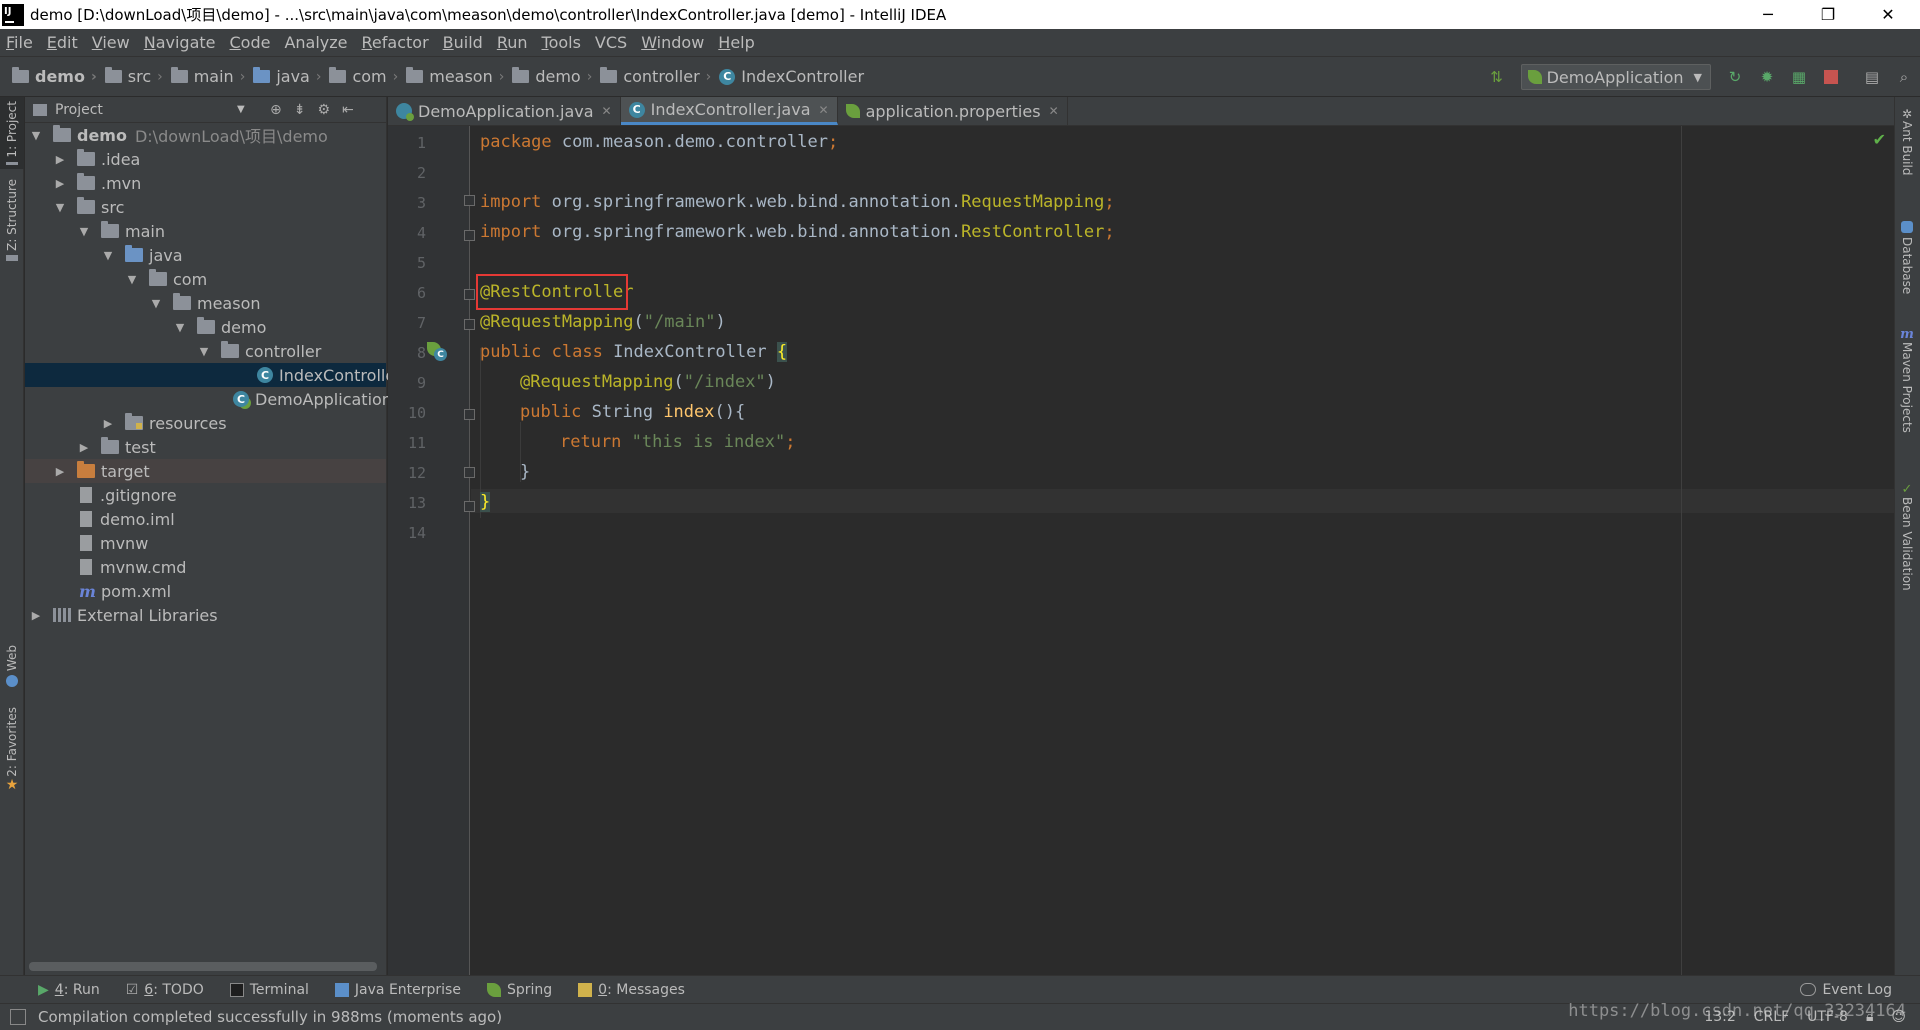 The width and height of the screenshot is (1920, 1030). I want to click on menu-window: Window, so click(672, 42).